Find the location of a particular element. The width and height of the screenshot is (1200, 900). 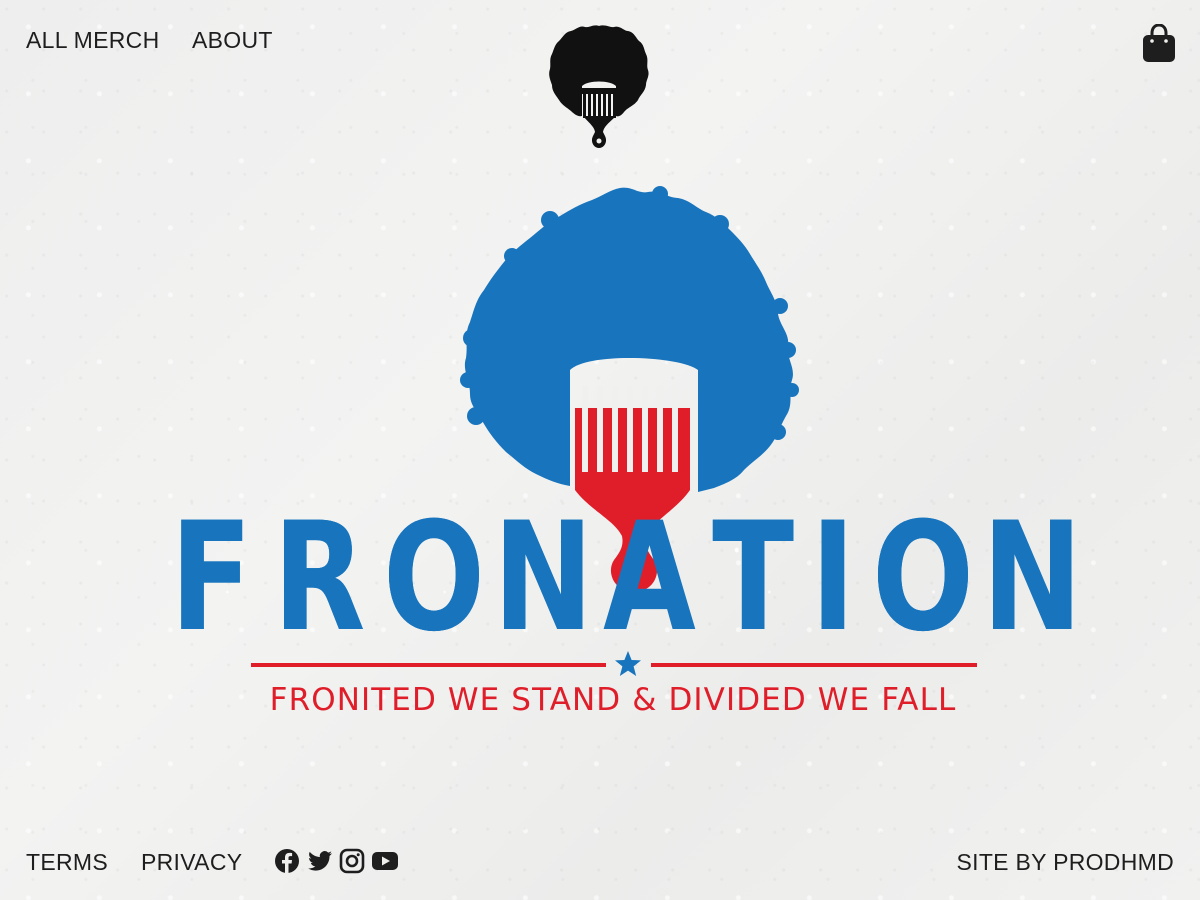

star-icon is located at coordinates (628, 663).